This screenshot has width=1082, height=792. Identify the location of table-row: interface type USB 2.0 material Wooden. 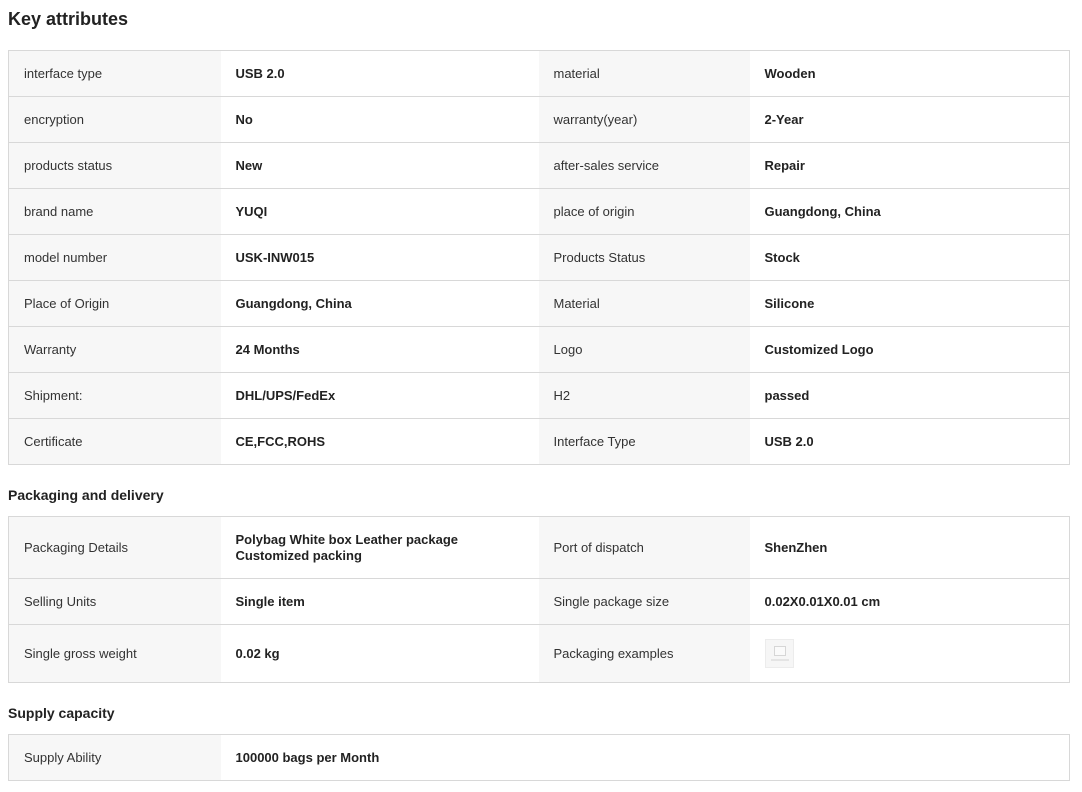
(539, 73).